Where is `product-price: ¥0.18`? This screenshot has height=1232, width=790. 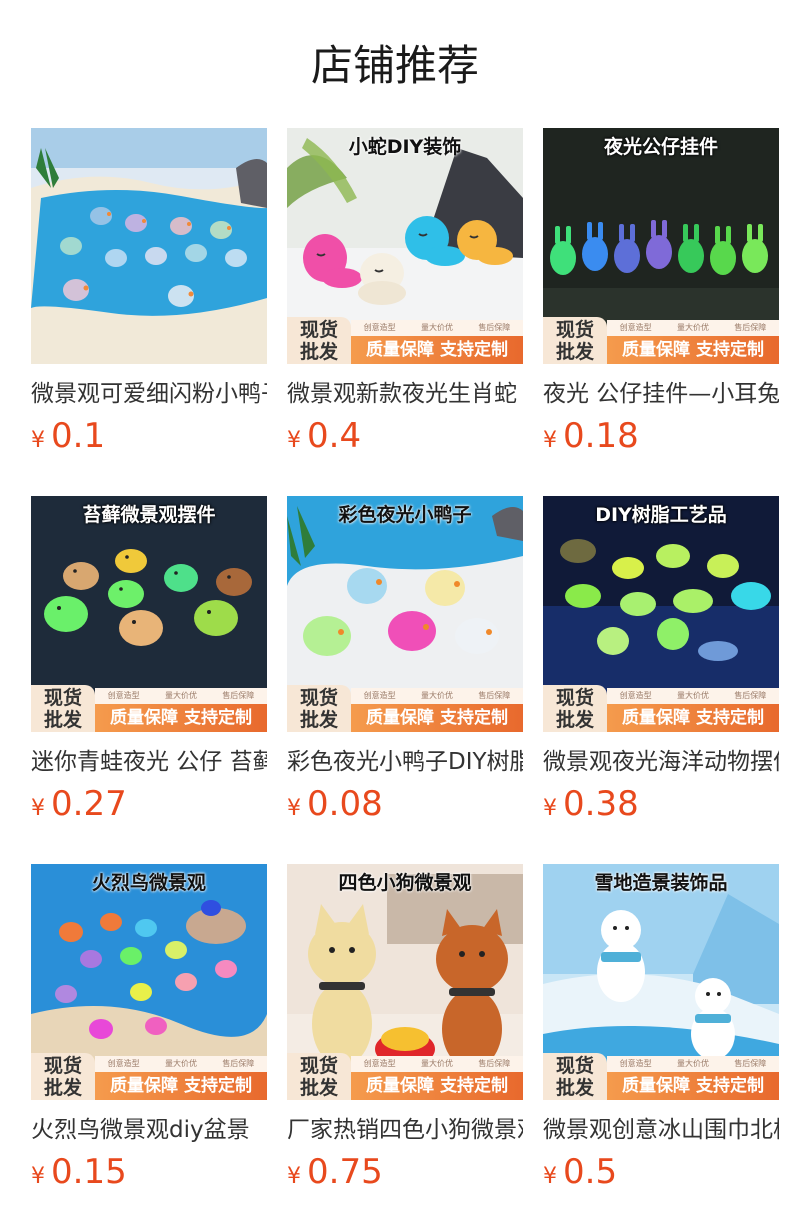 product-price: ¥0.18 is located at coordinates (591, 436).